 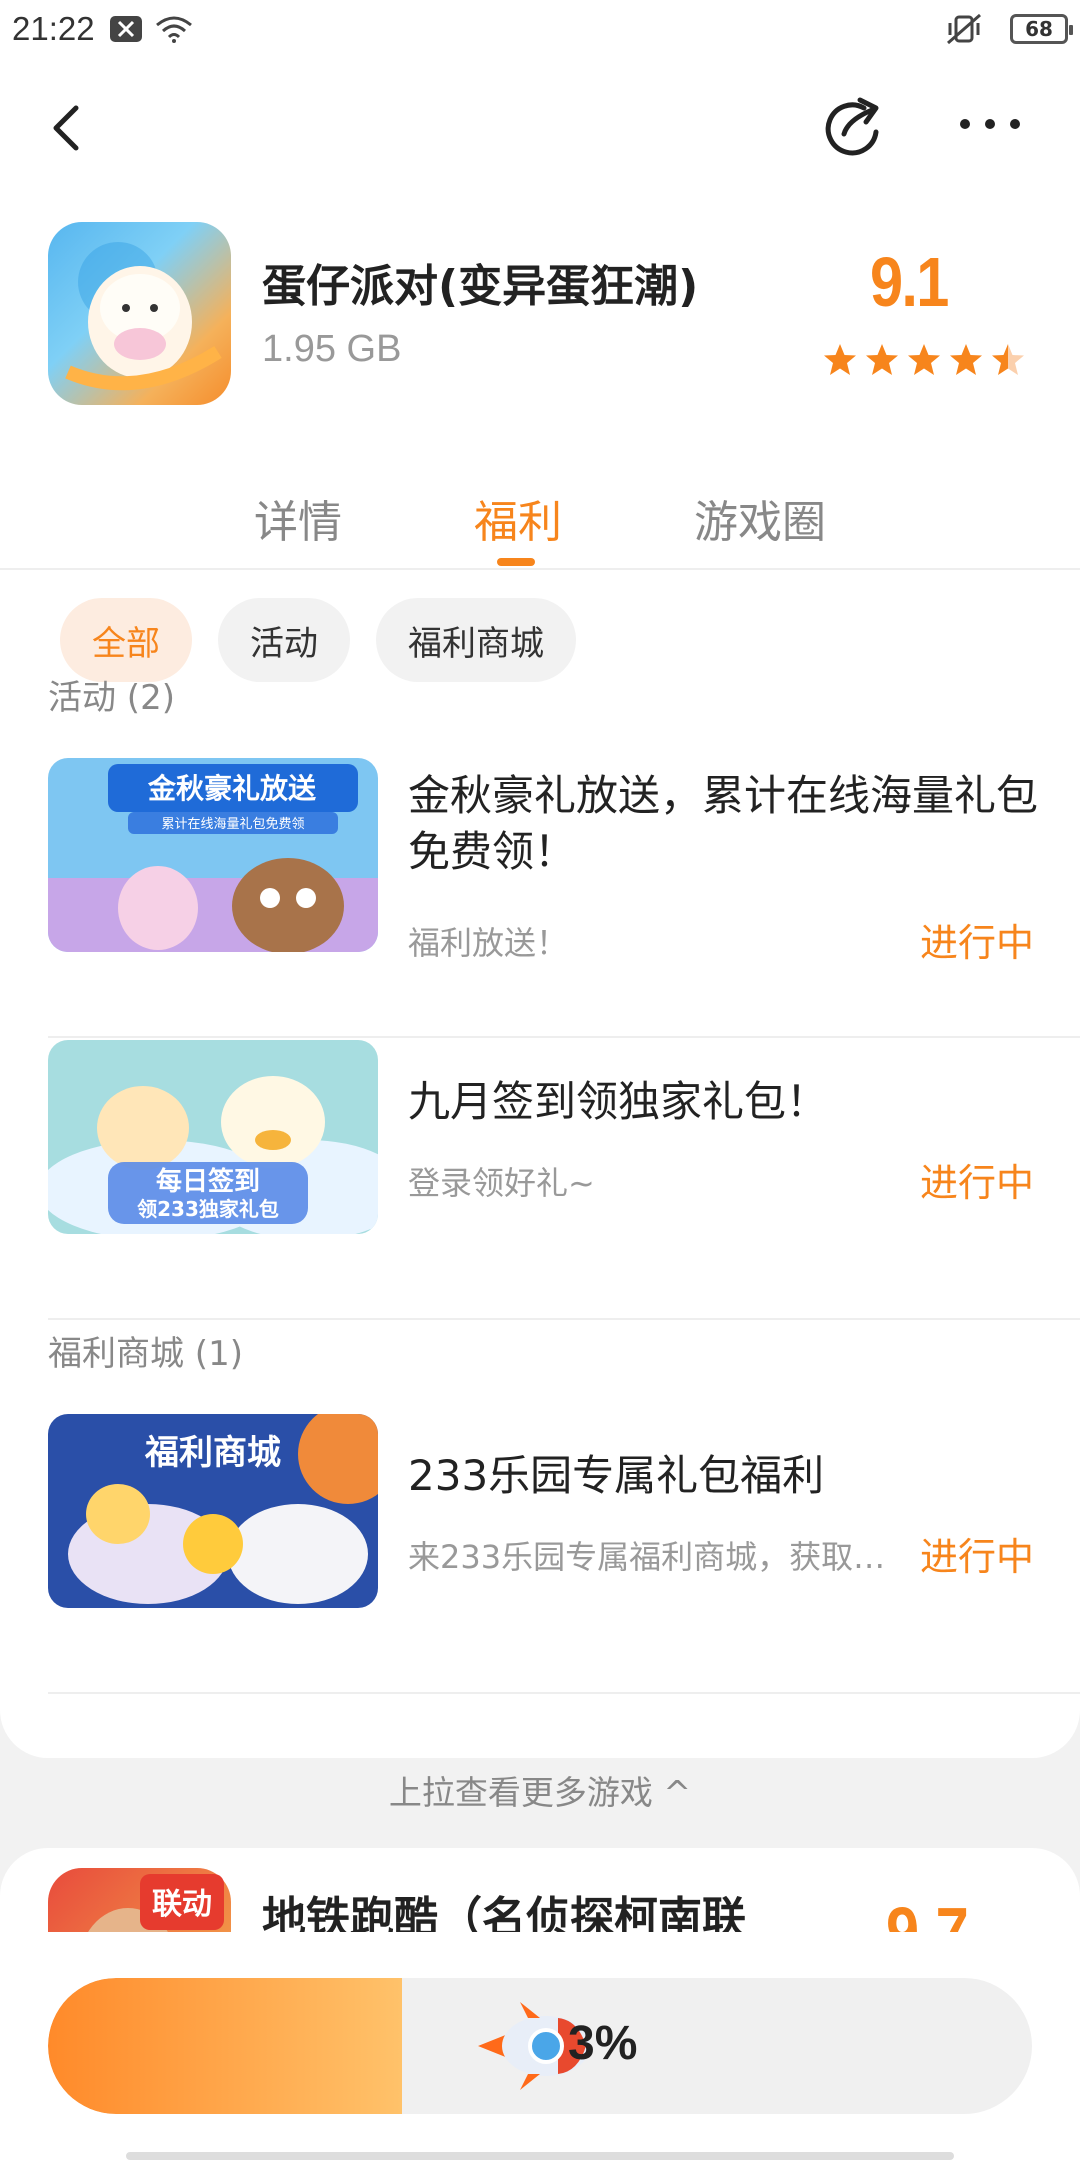 What do you see at coordinates (182, 1904) in the screenshot?
I see `svg-text: 联动` at bounding box center [182, 1904].